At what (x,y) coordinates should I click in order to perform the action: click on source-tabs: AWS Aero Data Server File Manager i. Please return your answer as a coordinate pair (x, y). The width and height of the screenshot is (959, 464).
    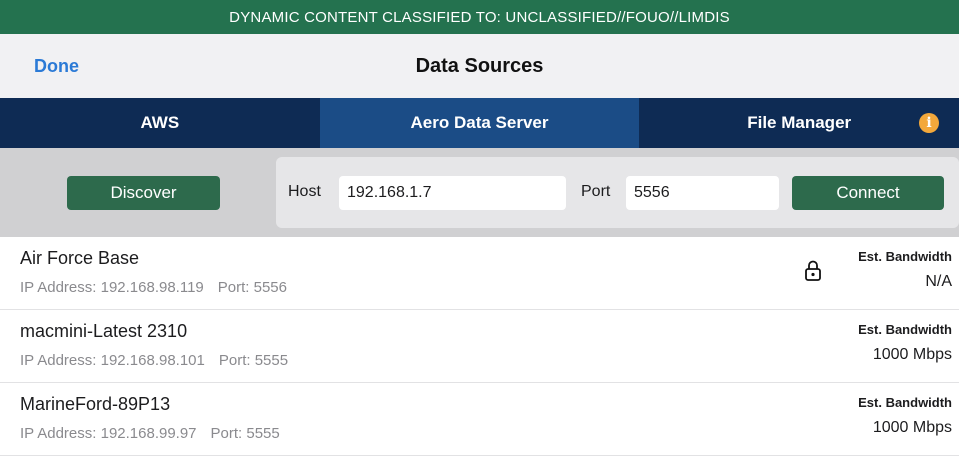
    Looking at the image, I should click on (479, 123).